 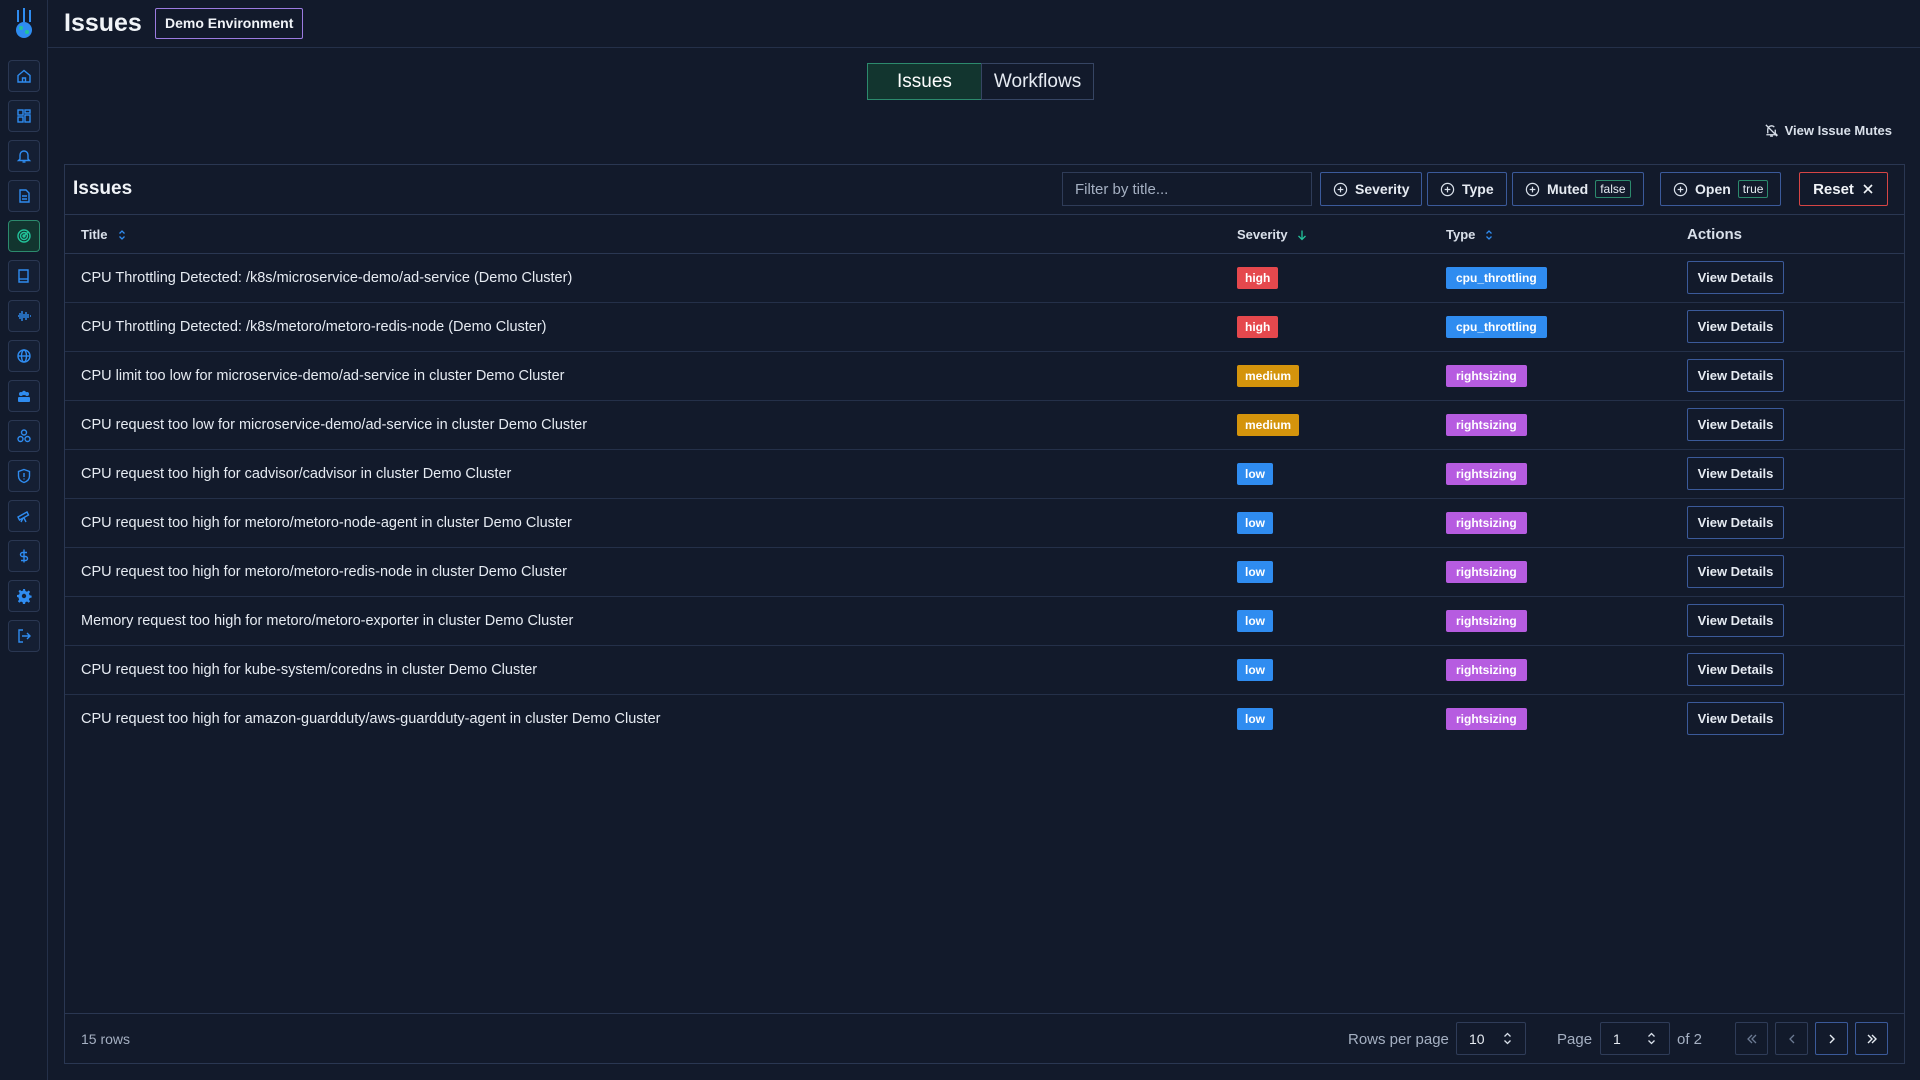 What do you see at coordinates (1613, 189) in the screenshot?
I see `muted-filter-value: false` at bounding box center [1613, 189].